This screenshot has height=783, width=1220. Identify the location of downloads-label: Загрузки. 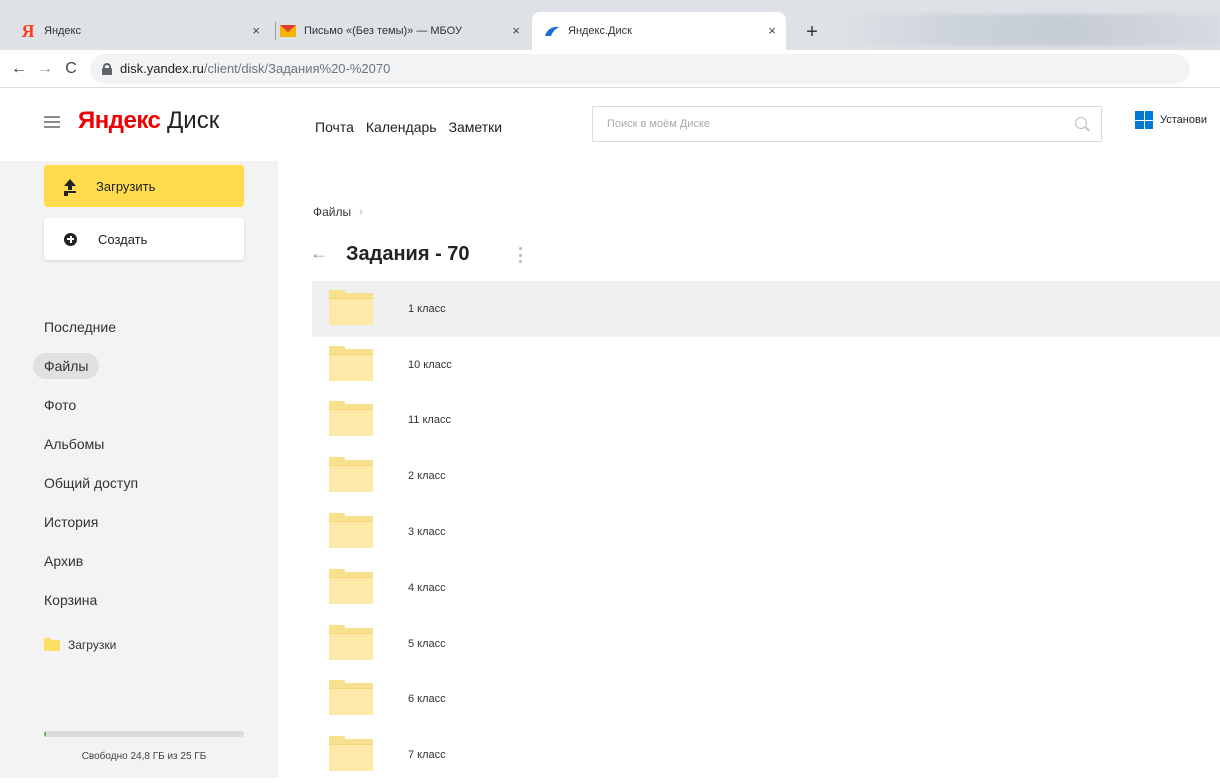
(92, 645).